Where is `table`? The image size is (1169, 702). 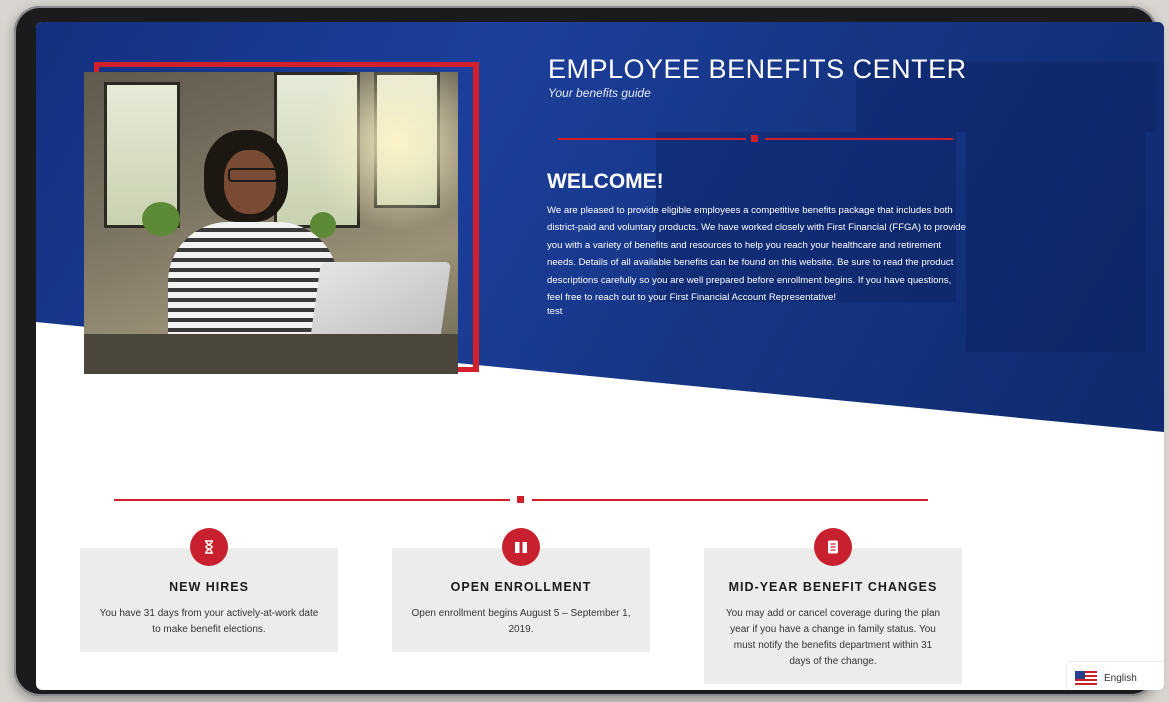
table is located at coordinates (271, 354).